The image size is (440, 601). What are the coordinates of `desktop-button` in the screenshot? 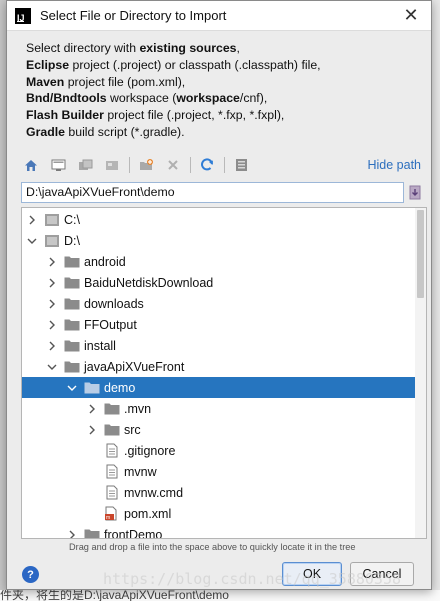 It's located at (58, 165).